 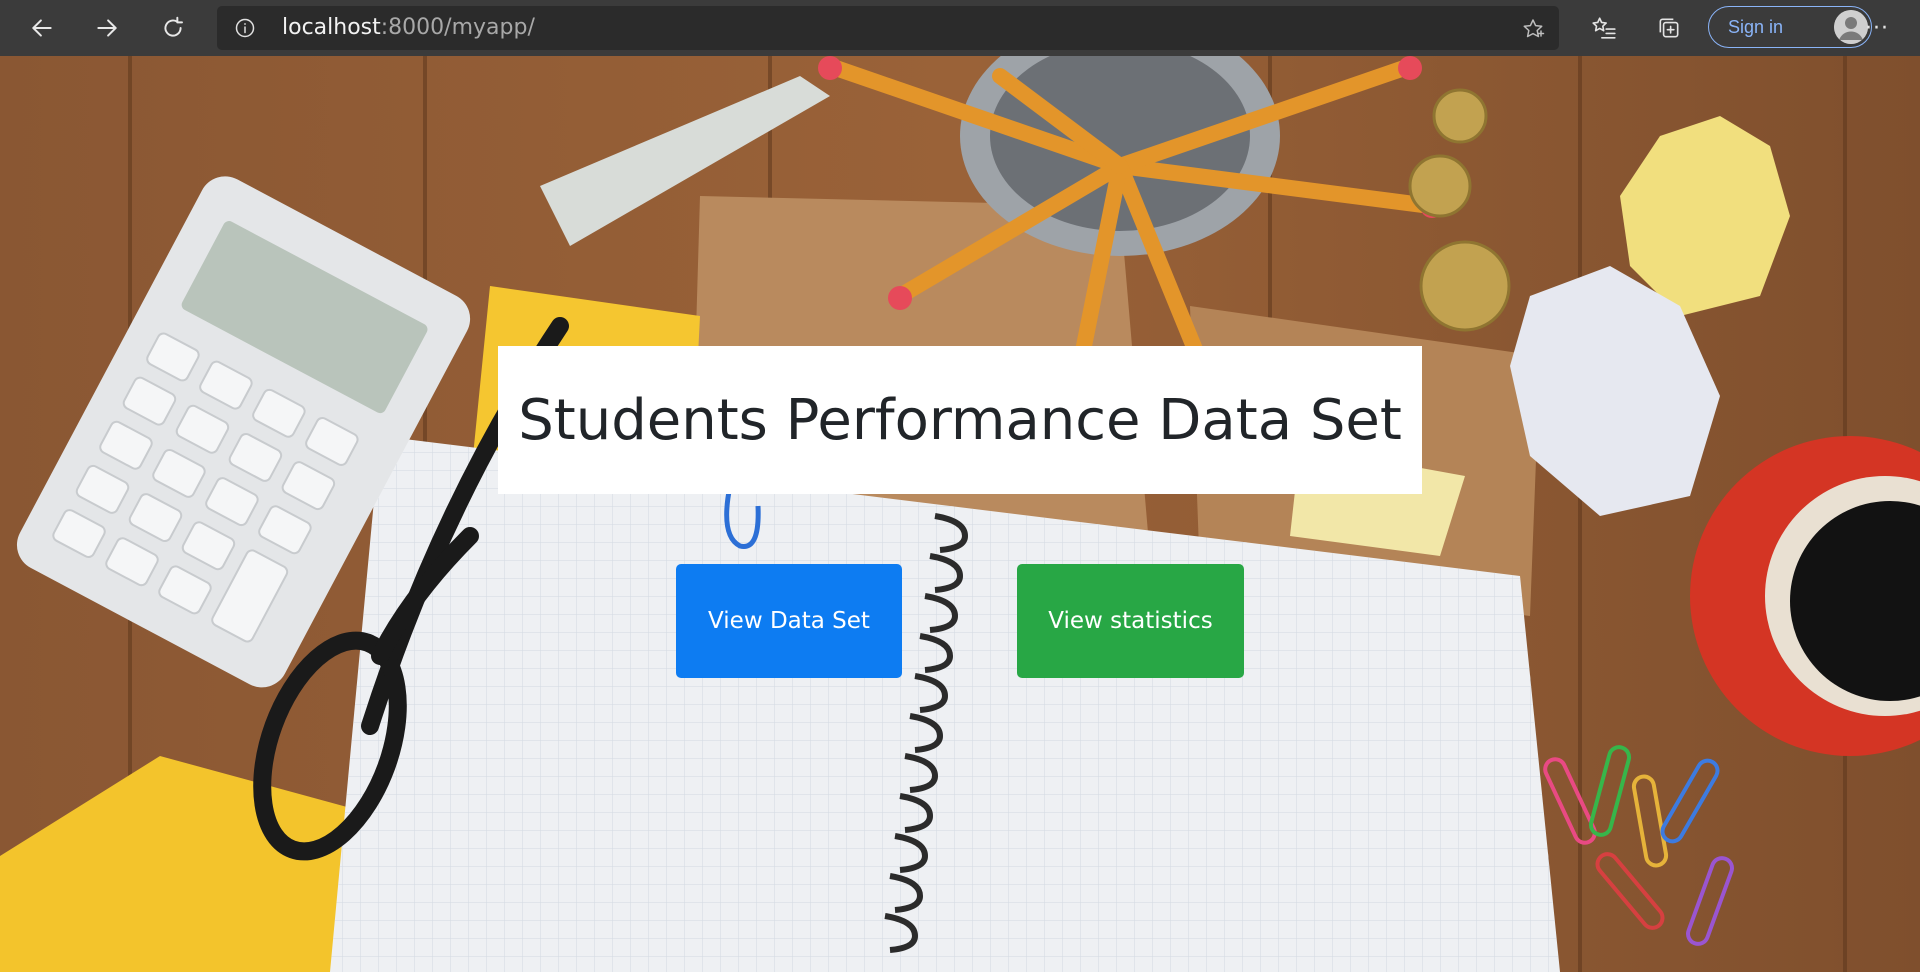 What do you see at coordinates (1790, 27) in the screenshot?
I see `sign-in-button: Sign in` at bounding box center [1790, 27].